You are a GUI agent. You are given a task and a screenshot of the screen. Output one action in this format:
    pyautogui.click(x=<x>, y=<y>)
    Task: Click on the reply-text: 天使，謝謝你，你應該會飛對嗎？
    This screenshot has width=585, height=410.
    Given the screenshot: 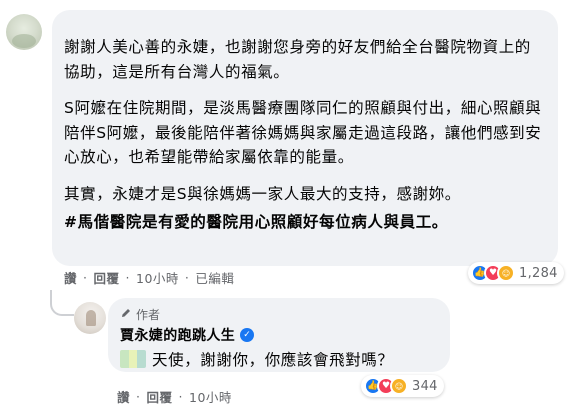 What is the action you would take?
    pyautogui.click(x=273, y=360)
    